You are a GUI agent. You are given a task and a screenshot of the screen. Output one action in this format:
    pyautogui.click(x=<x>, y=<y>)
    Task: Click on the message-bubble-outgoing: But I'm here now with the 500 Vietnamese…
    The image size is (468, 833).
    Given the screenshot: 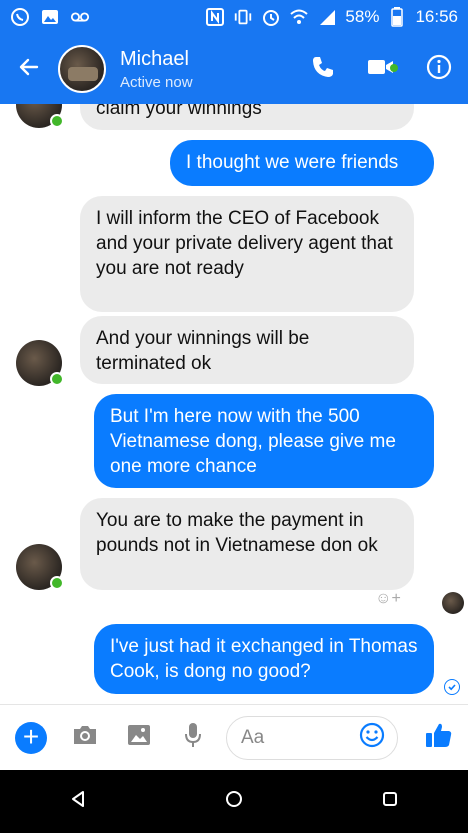 What is the action you would take?
    pyautogui.click(x=264, y=441)
    